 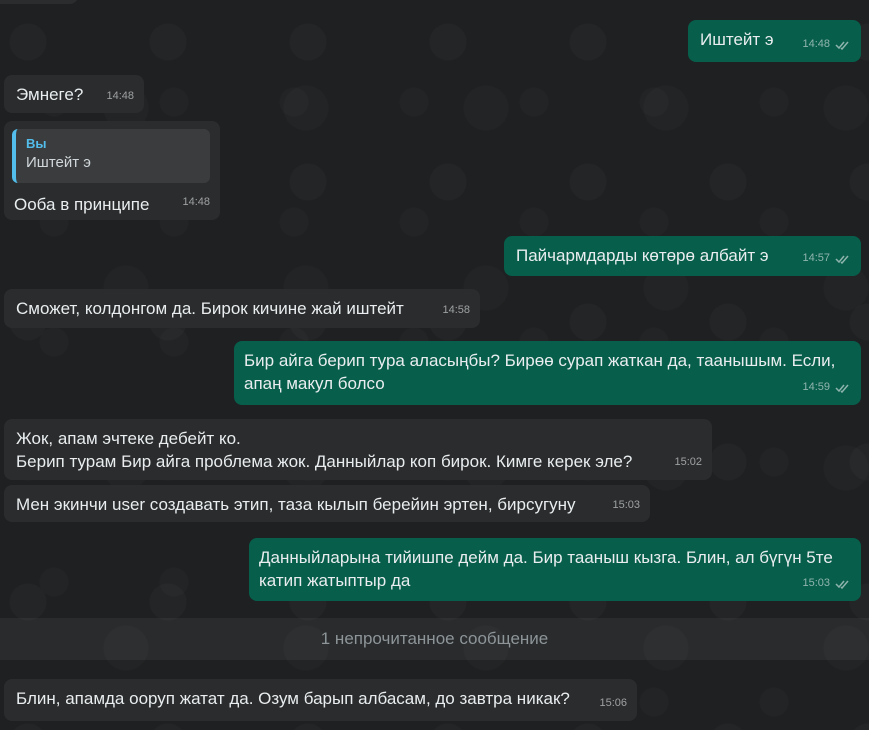 I want to click on unread-banner-text: 1 непрочитанное сообщение, so click(x=434, y=638).